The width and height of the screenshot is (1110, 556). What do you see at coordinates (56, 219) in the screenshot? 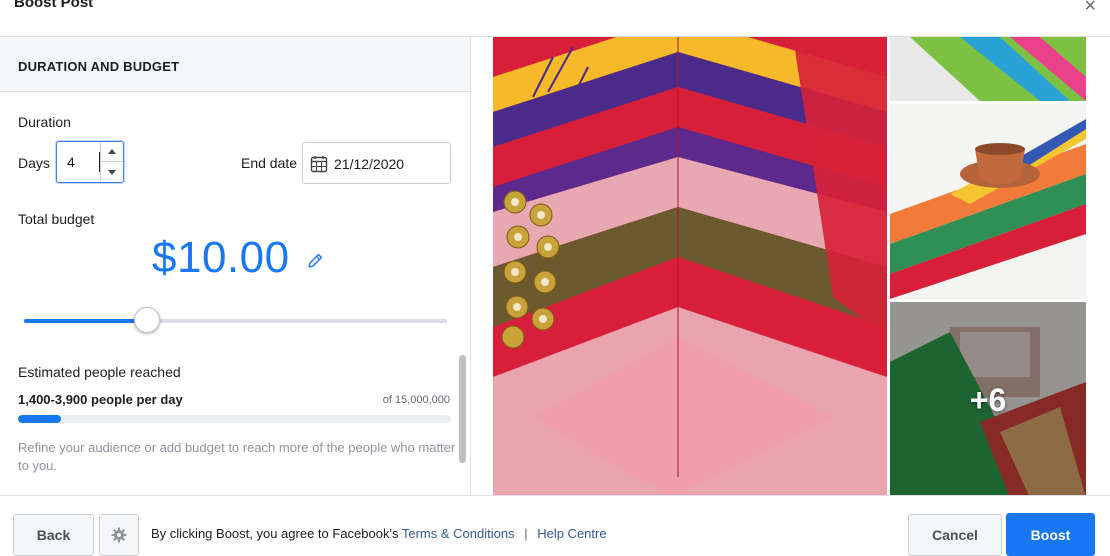
I see `total-budget-label: Total budget` at bounding box center [56, 219].